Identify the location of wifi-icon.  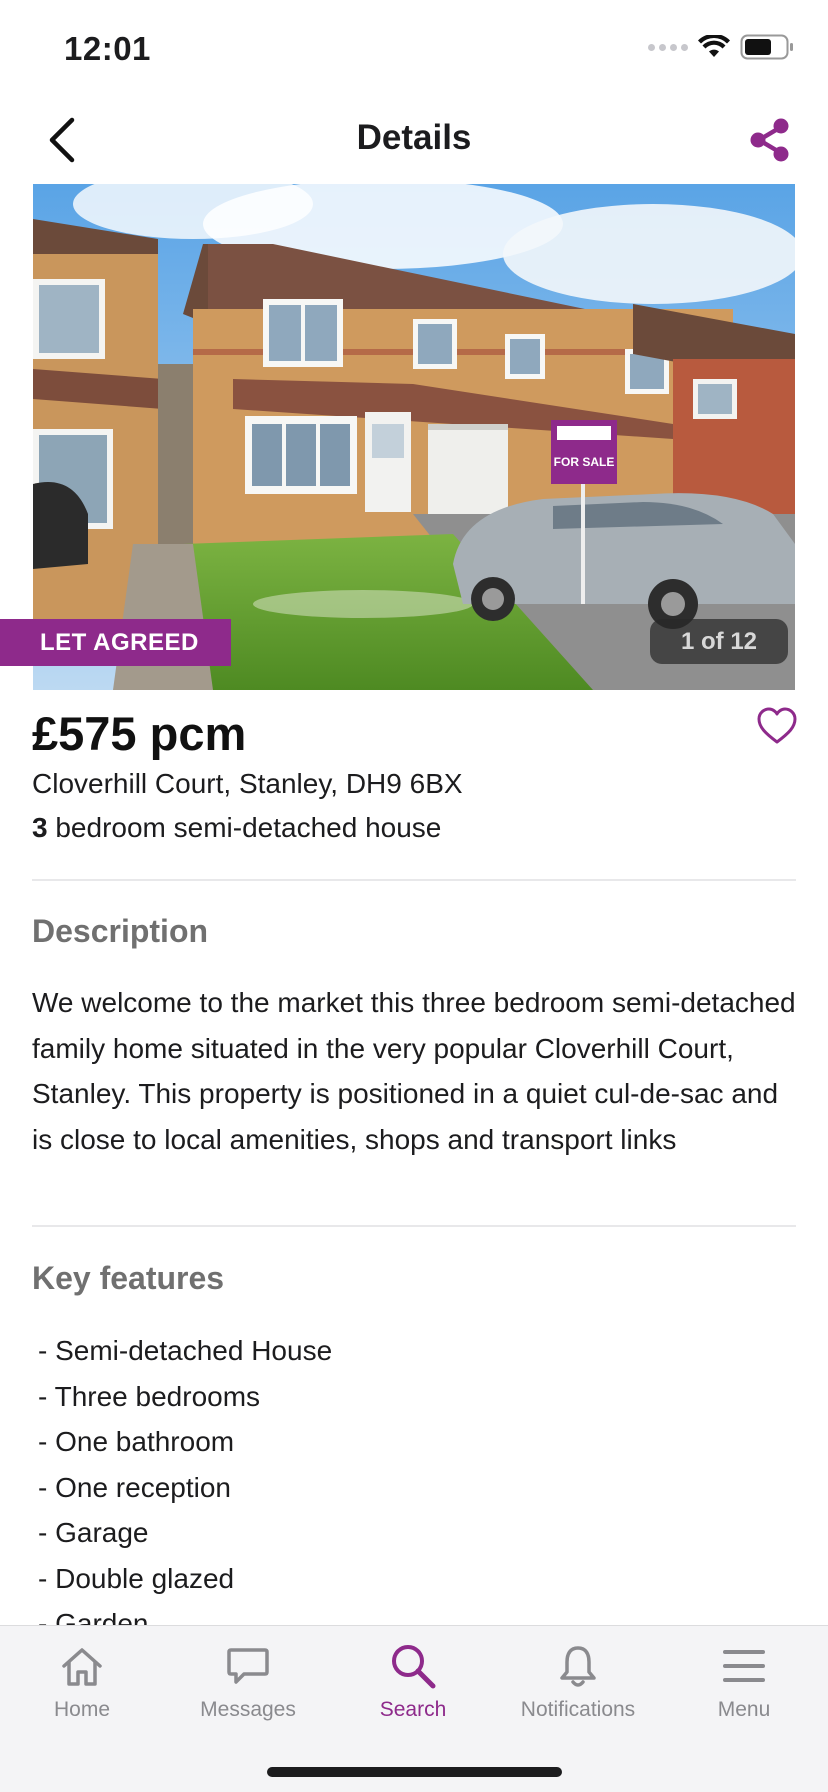
(714, 46).